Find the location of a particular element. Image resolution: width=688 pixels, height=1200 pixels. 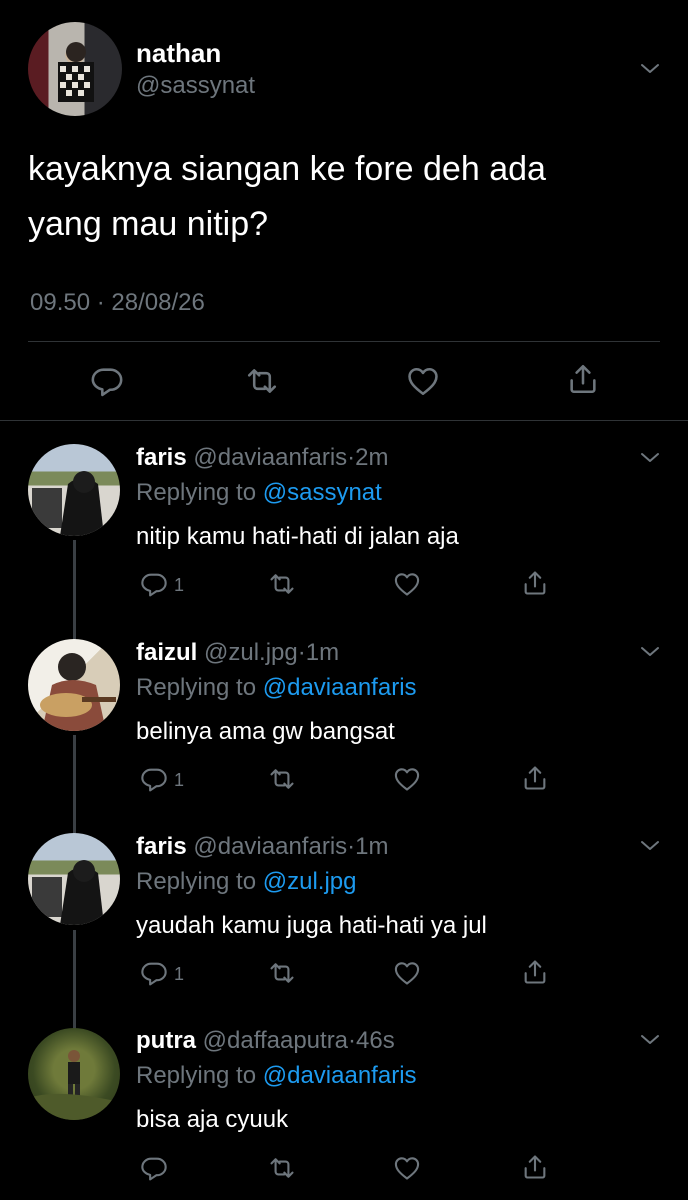

tweet-timestamp: 09.50 · 28/08/26 is located at coordinates (117, 303).